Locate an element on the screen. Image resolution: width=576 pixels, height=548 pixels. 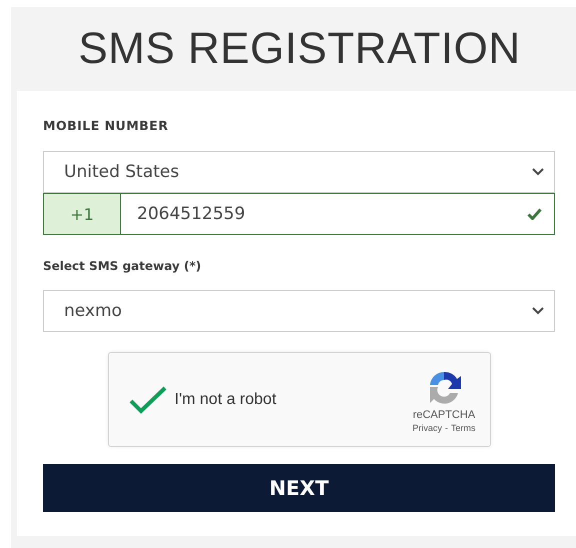
terms-link: Terms is located at coordinates (463, 427).